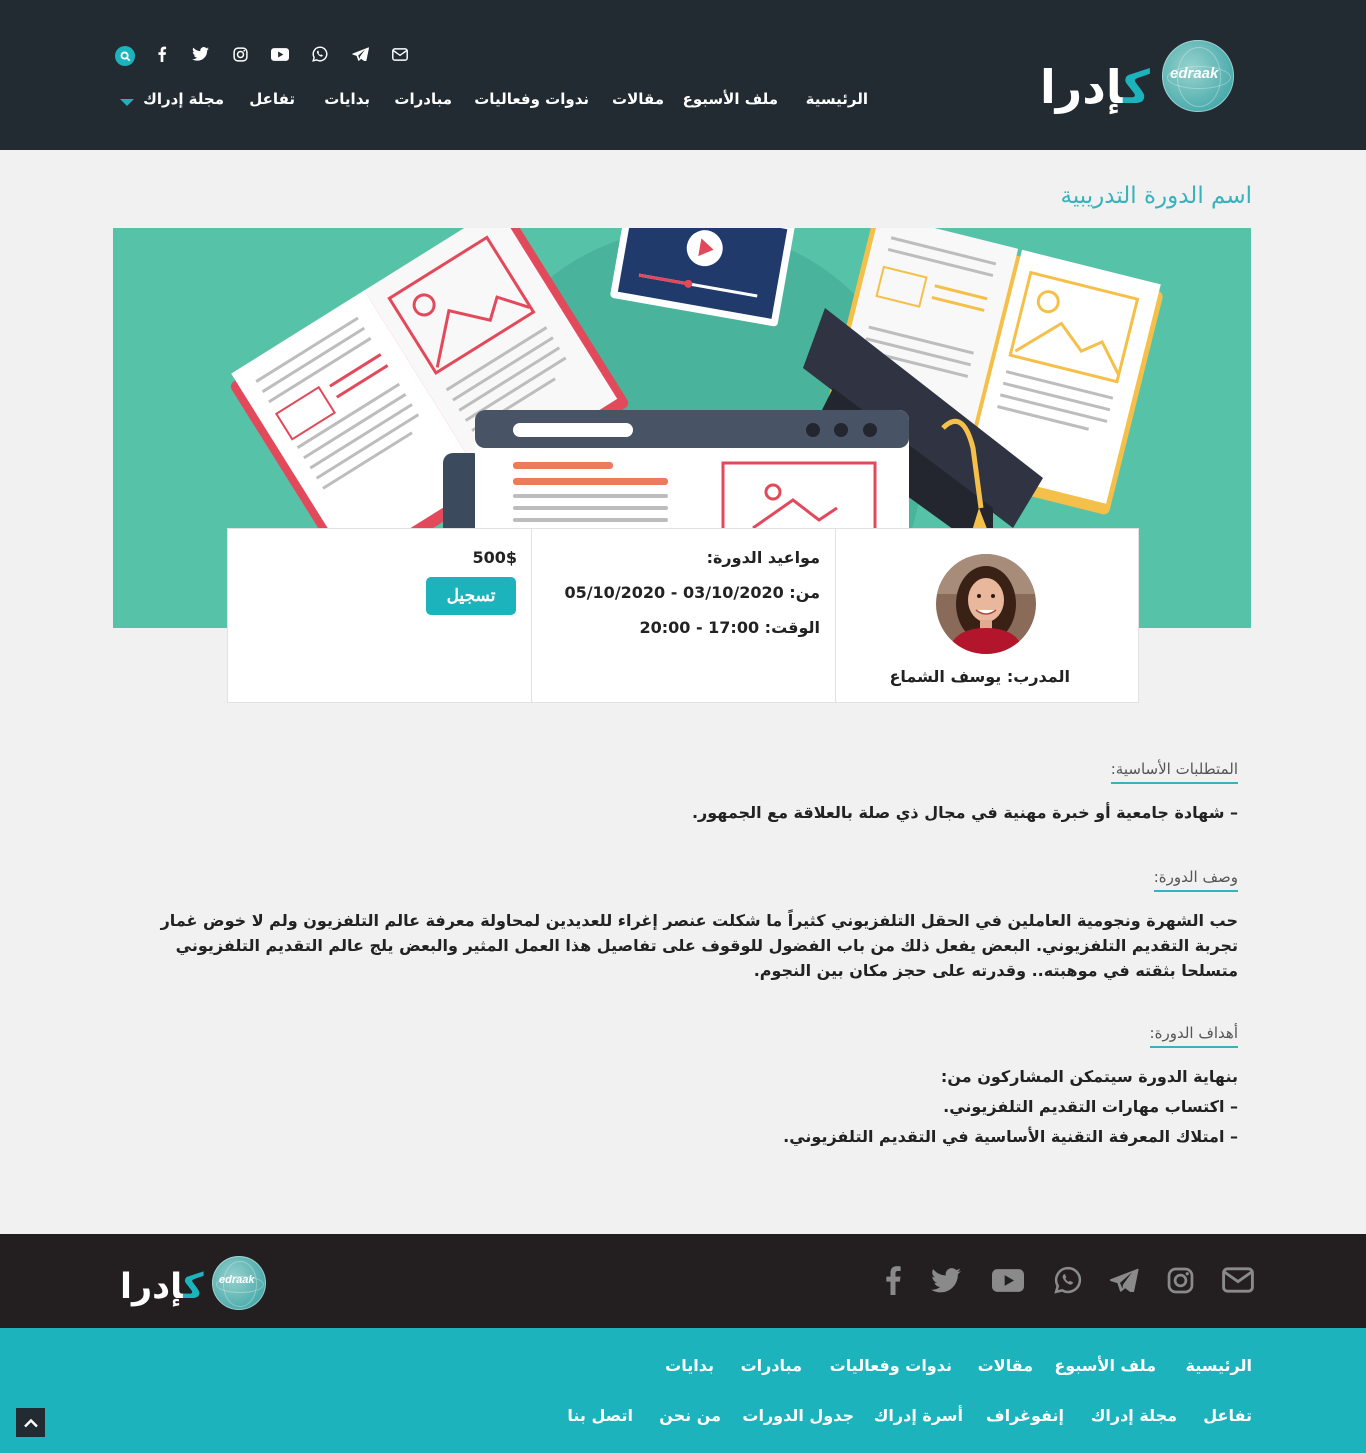 The height and width of the screenshot is (1453, 1366). What do you see at coordinates (1025, 1415) in the screenshot?
I see `footer-nav-infographic: إنفوغراف` at bounding box center [1025, 1415].